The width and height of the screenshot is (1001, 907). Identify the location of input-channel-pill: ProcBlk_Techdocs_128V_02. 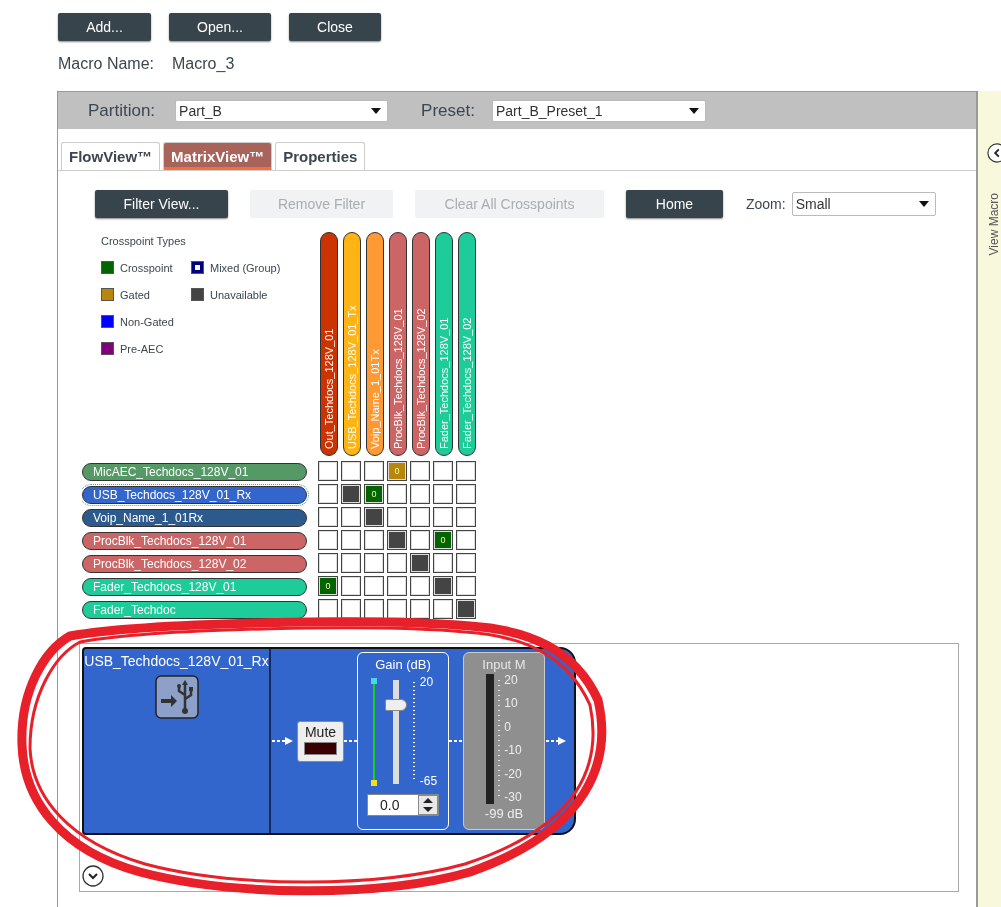
(194, 564).